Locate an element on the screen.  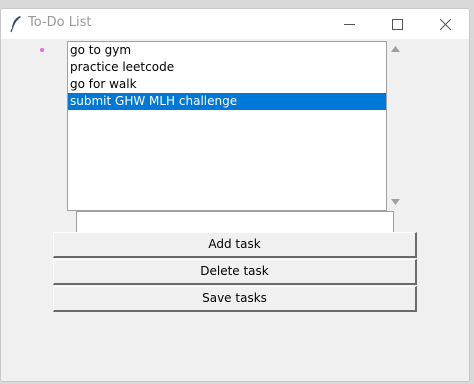
minimize-icon is located at coordinates (349, 24).